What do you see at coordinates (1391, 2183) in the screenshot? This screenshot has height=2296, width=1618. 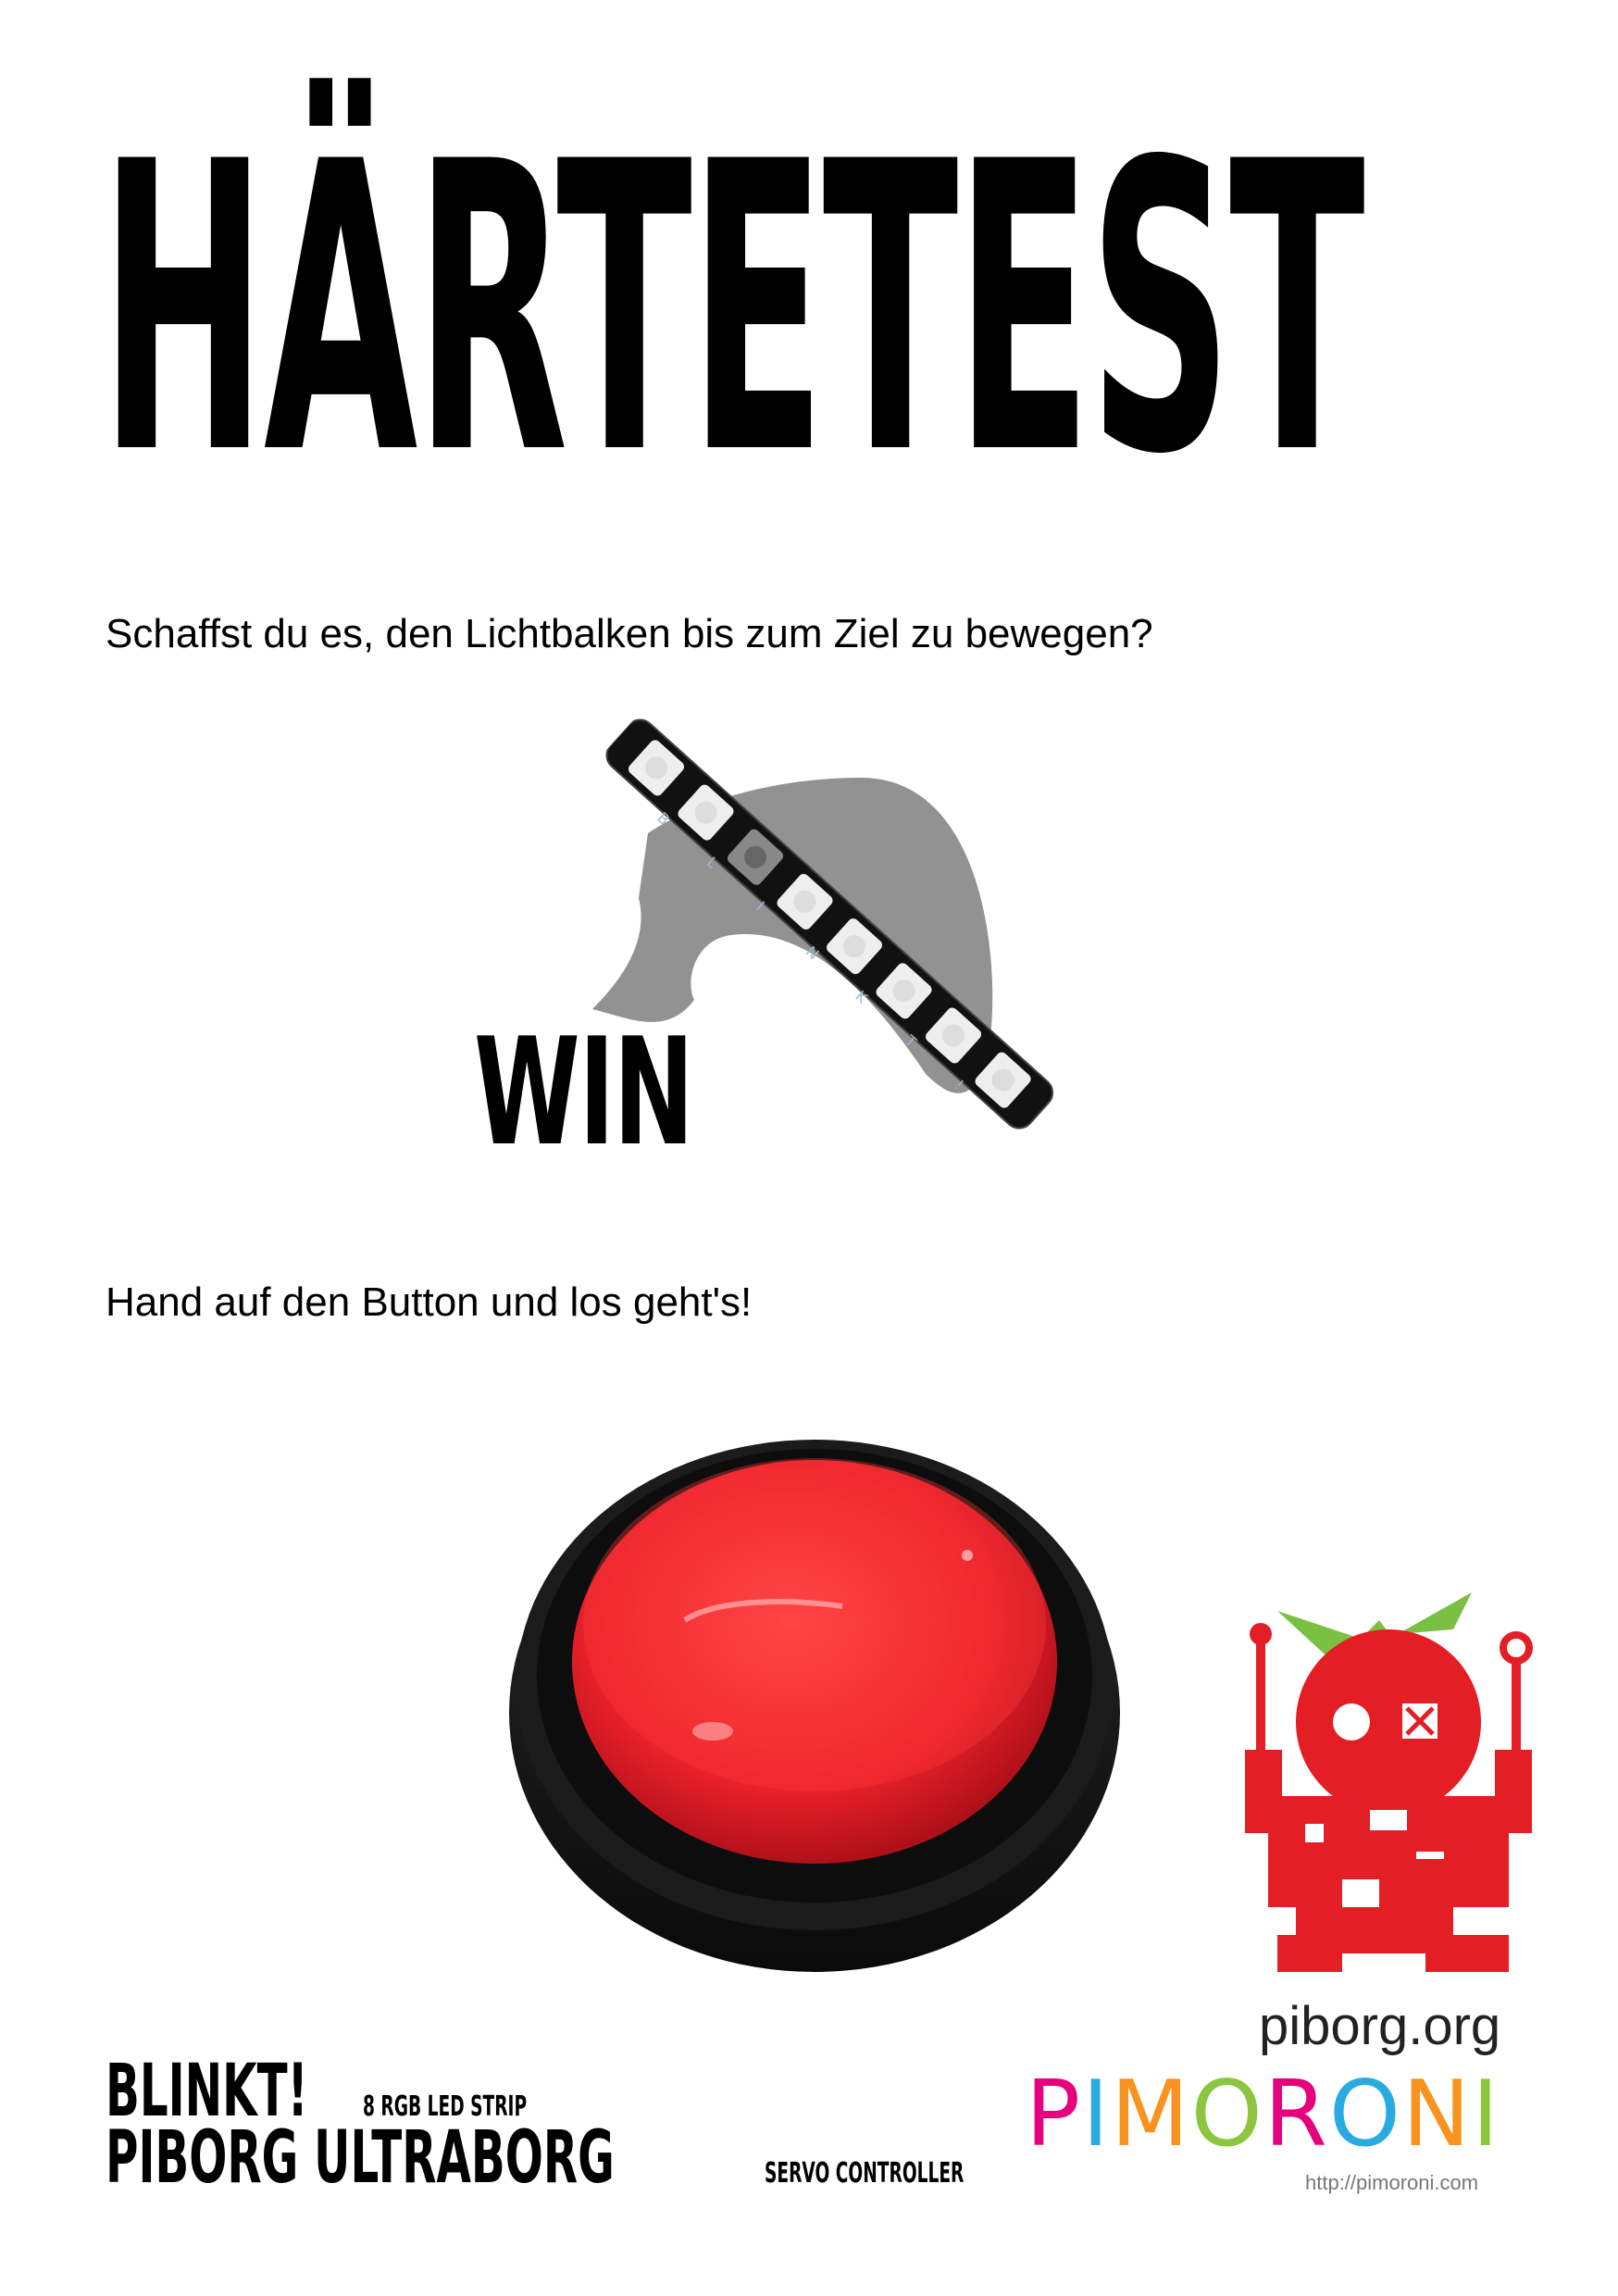 I see `pimoroni-url: http://pimoroni.com` at bounding box center [1391, 2183].